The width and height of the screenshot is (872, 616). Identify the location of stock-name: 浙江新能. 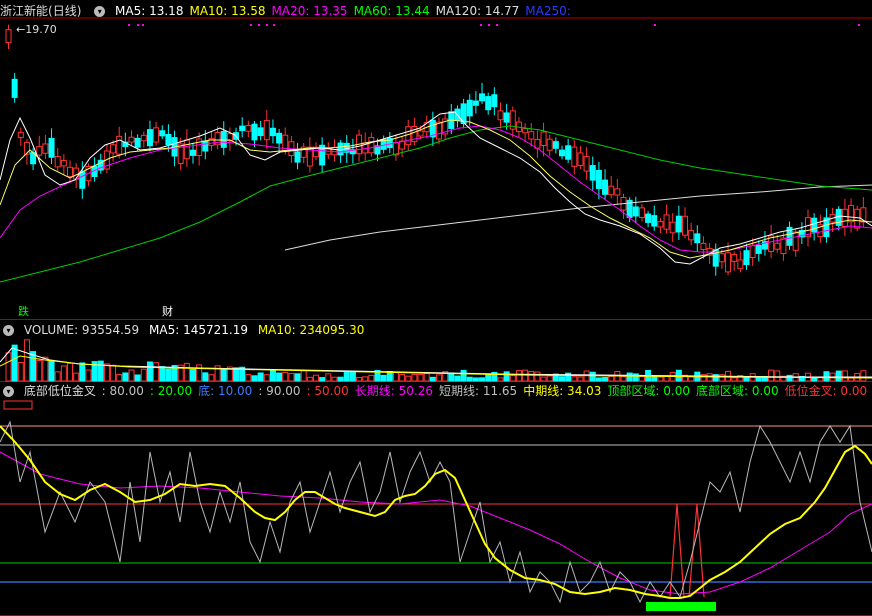
(24, 11).